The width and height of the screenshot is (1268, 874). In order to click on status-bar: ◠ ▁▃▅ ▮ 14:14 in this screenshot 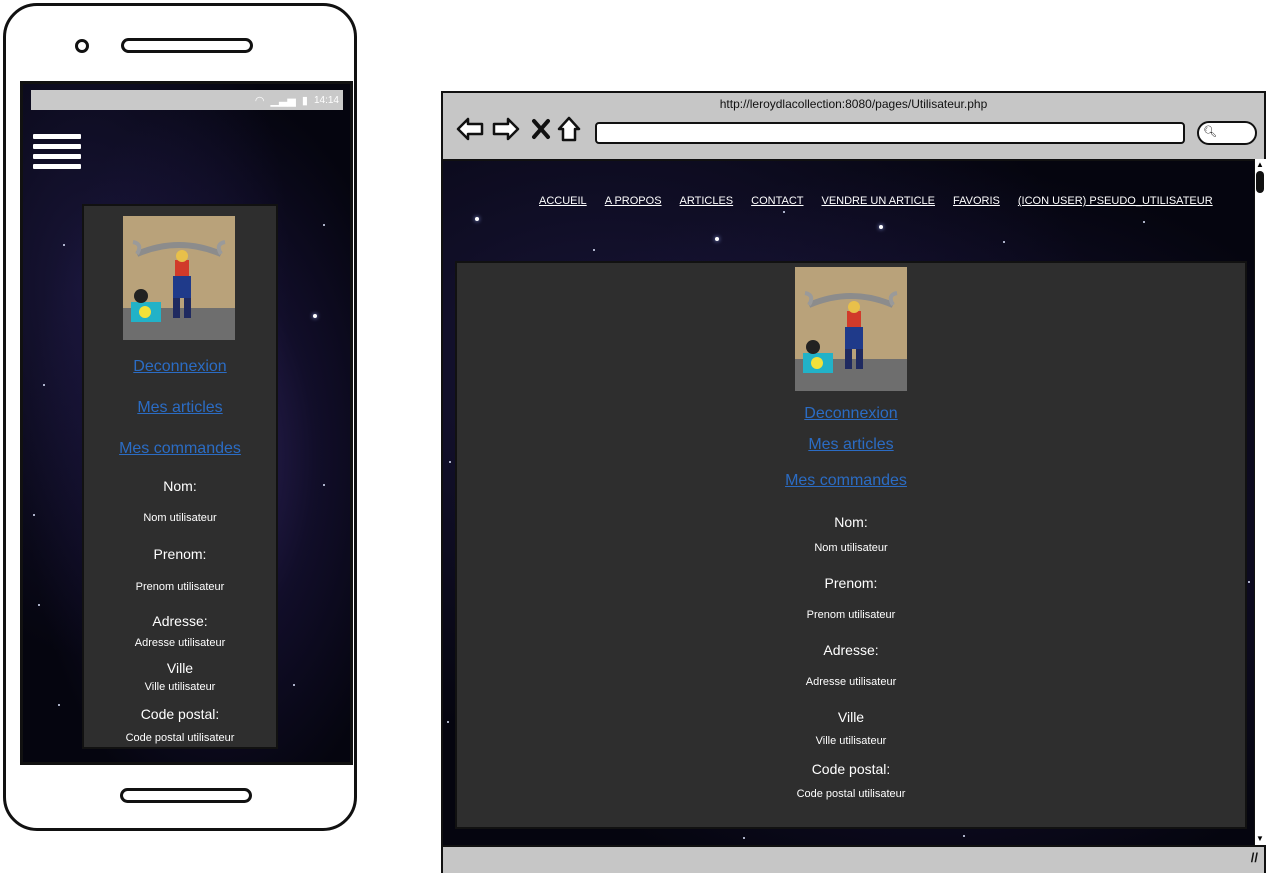, I will do `click(187, 100)`.